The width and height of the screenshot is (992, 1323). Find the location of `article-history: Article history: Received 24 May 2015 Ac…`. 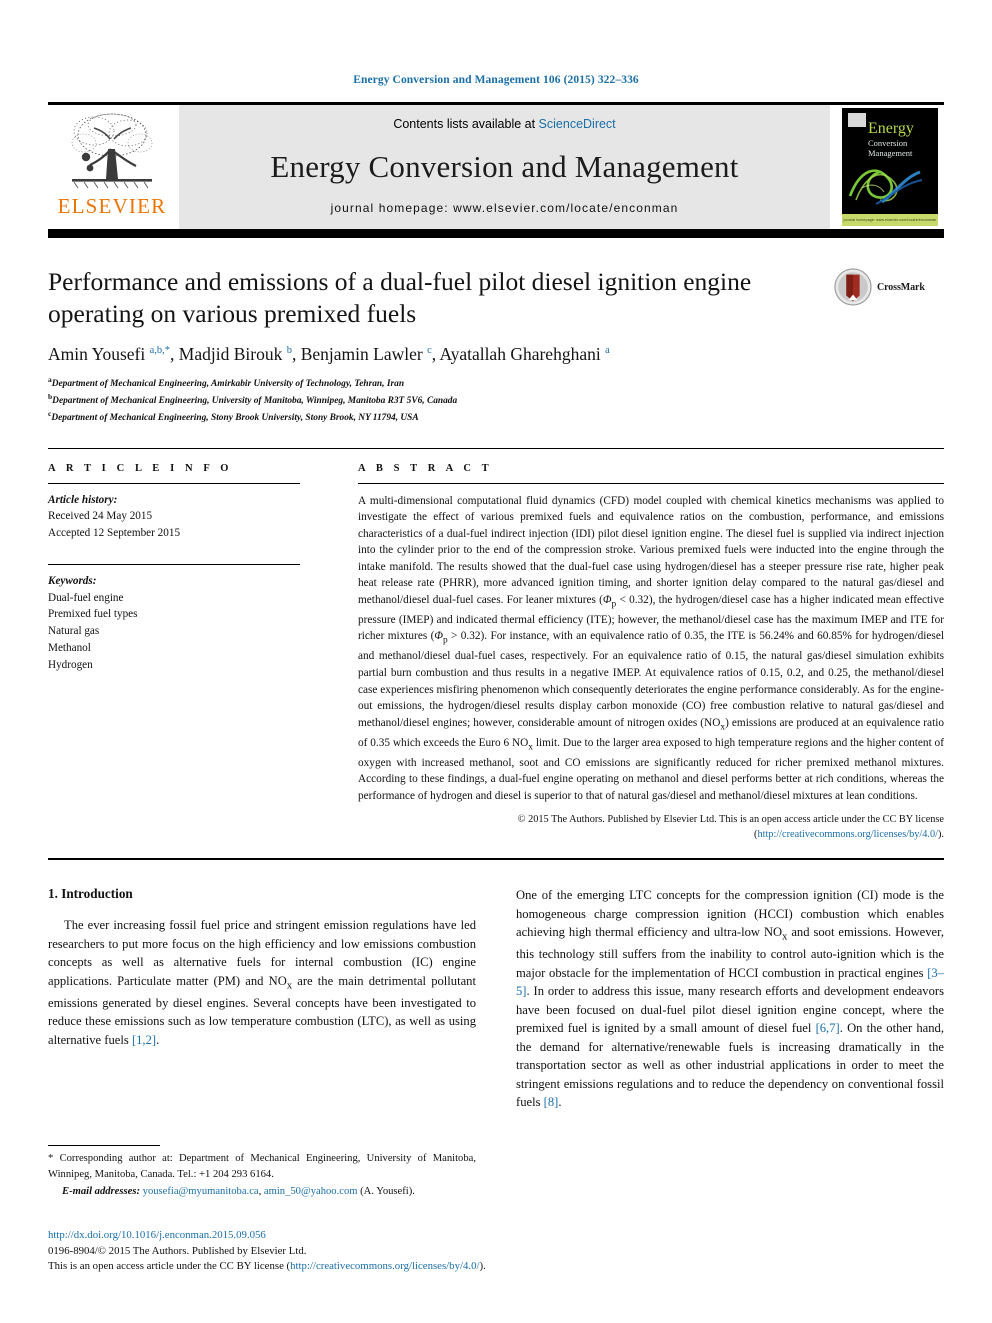

article-history: Article history: Received 24 May 2015 Ac… is located at coordinates (174, 517).